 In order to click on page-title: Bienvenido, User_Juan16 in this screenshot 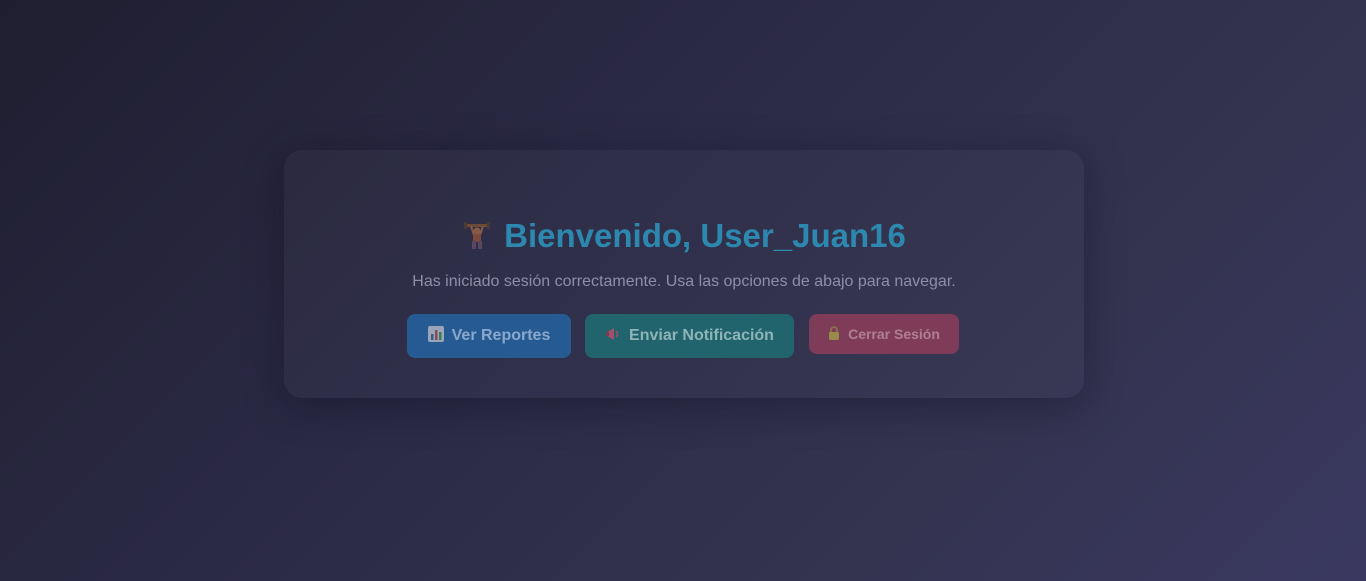, I will do `click(684, 236)`.